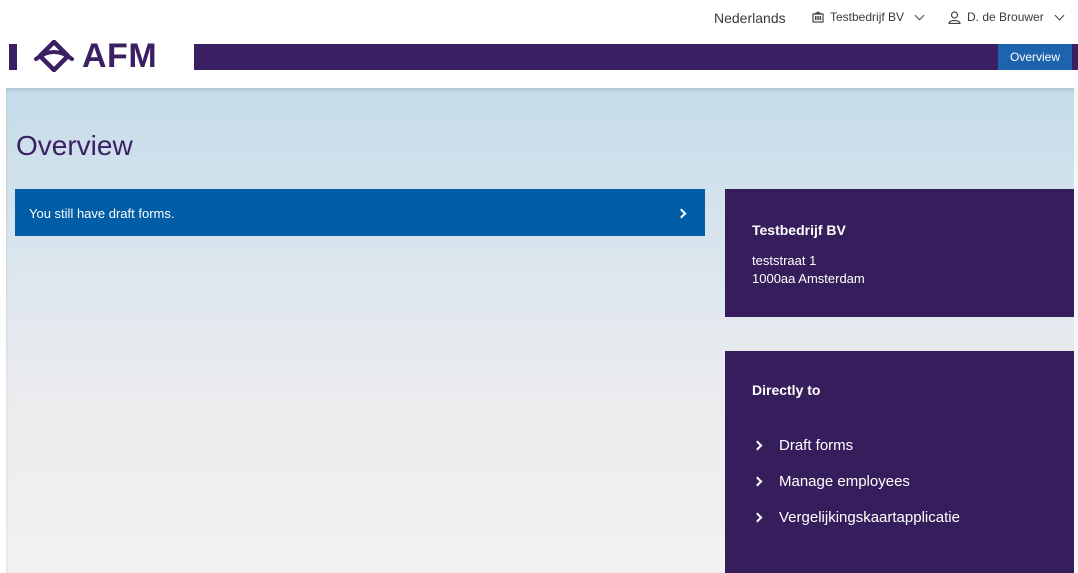 The height and width of the screenshot is (573, 1078). I want to click on directly-to-heading: Directly to, so click(786, 390).